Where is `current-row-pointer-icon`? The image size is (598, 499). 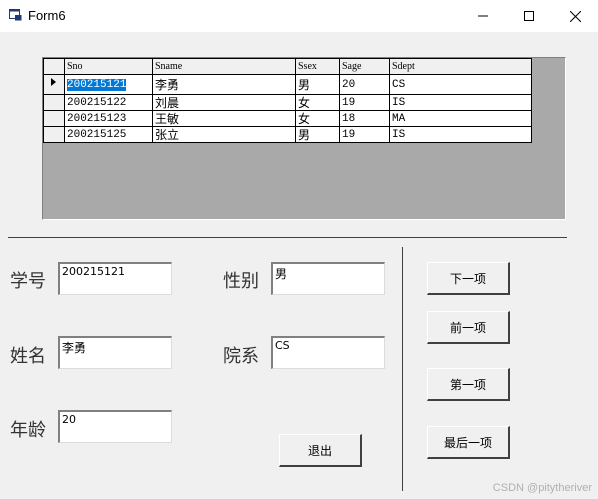 current-row-pointer-icon is located at coordinates (53, 82).